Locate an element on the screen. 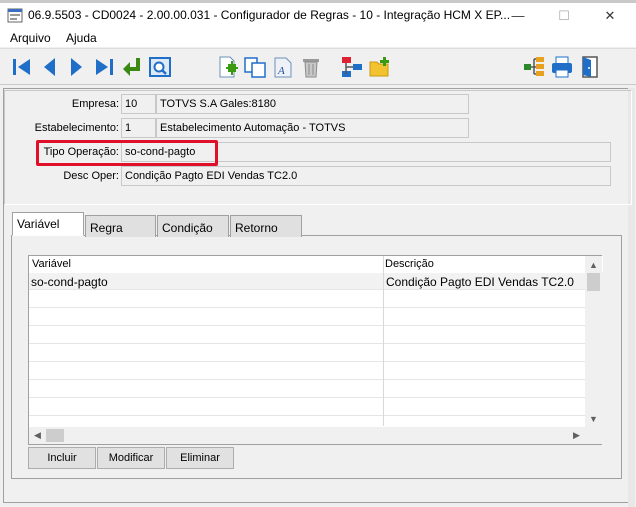 Image resolution: width=636 pixels, height=507 pixels. app-icon is located at coordinates (15, 15).